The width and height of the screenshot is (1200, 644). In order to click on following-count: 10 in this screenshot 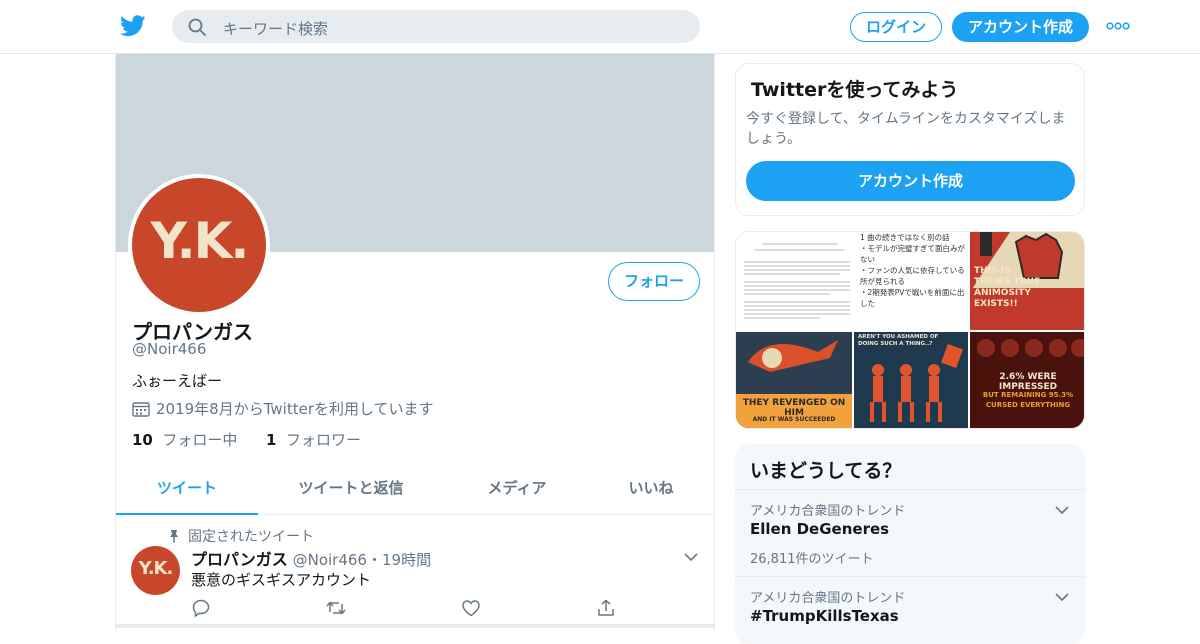, I will do `click(142, 440)`.